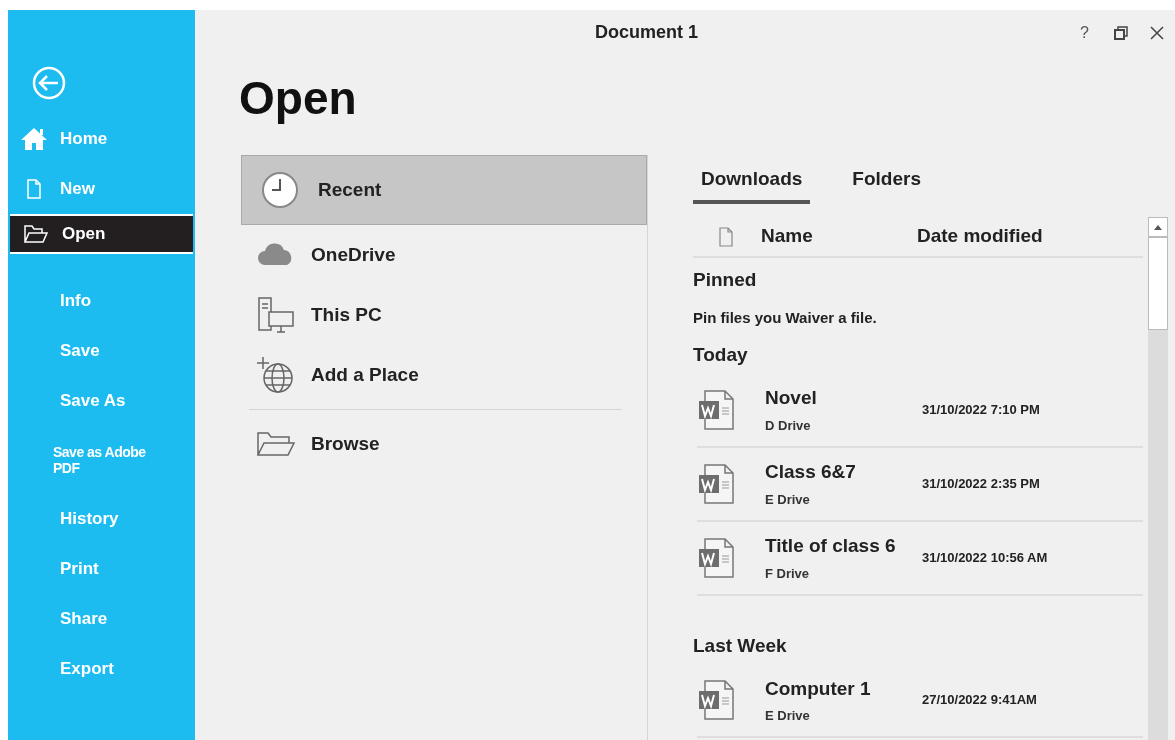  What do you see at coordinates (101, 234) in the screenshot?
I see `sidebar-item: Open` at bounding box center [101, 234].